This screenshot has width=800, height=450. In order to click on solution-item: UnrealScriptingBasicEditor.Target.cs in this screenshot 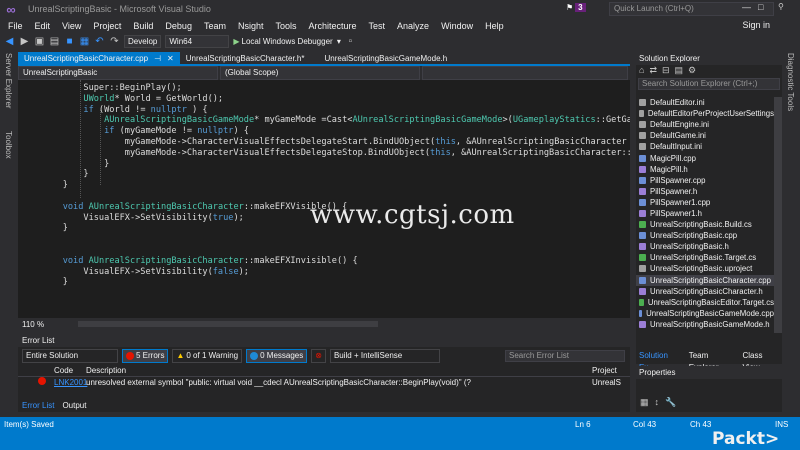, I will do `click(705, 302)`.